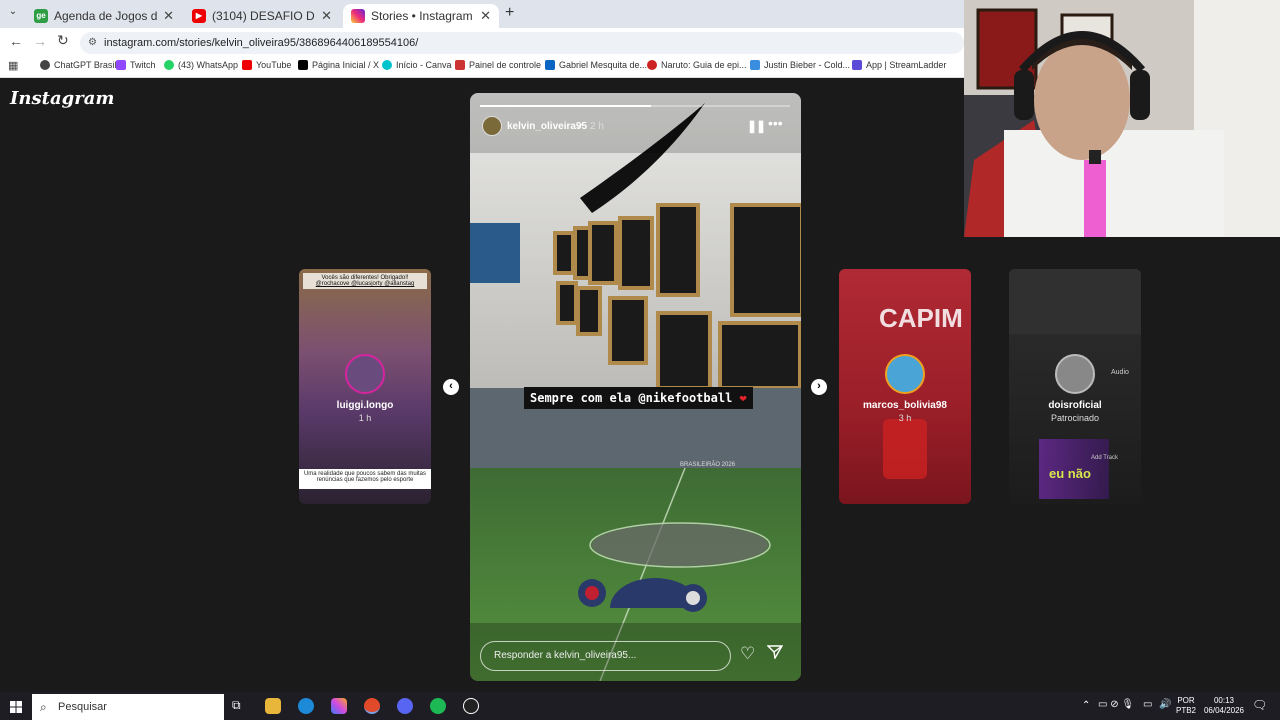  I want to click on tab-instagram: Stories • Instagram ✕, so click(421, 16).